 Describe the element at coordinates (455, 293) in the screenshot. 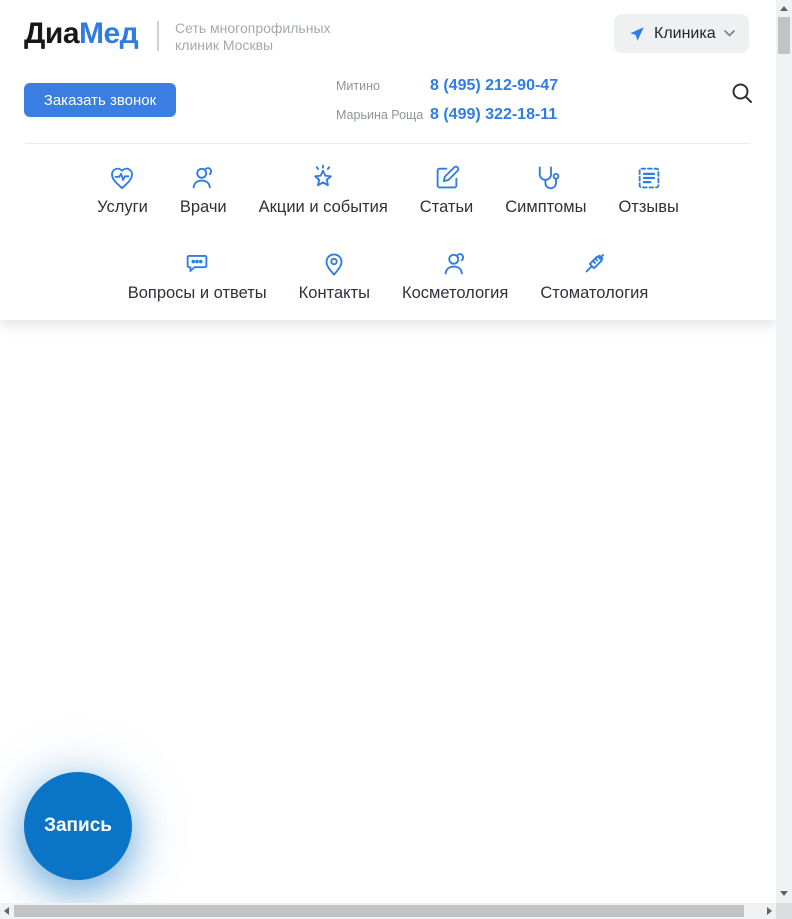

I see `nav-label: Косметология` at that location.